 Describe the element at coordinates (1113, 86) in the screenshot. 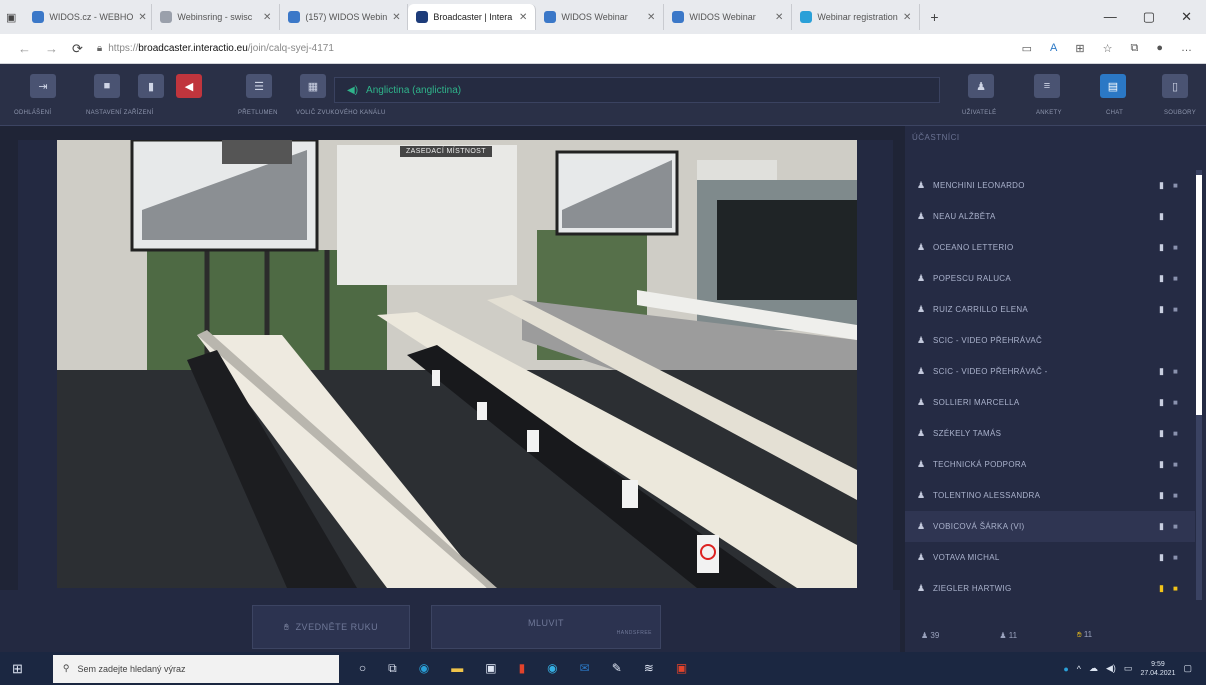

I see `chat-button: ▤` at that location.